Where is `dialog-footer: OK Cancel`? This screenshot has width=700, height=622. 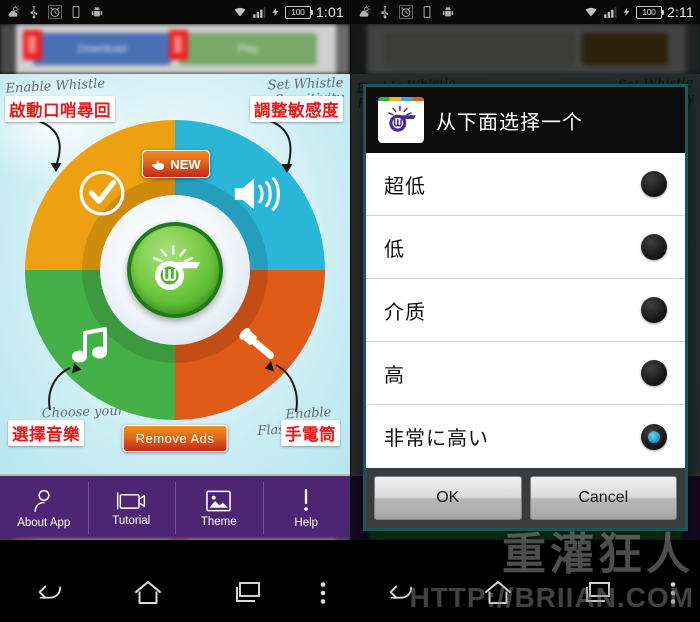
dialog-footer: OK Cancel is located at coordinates (525, 498).